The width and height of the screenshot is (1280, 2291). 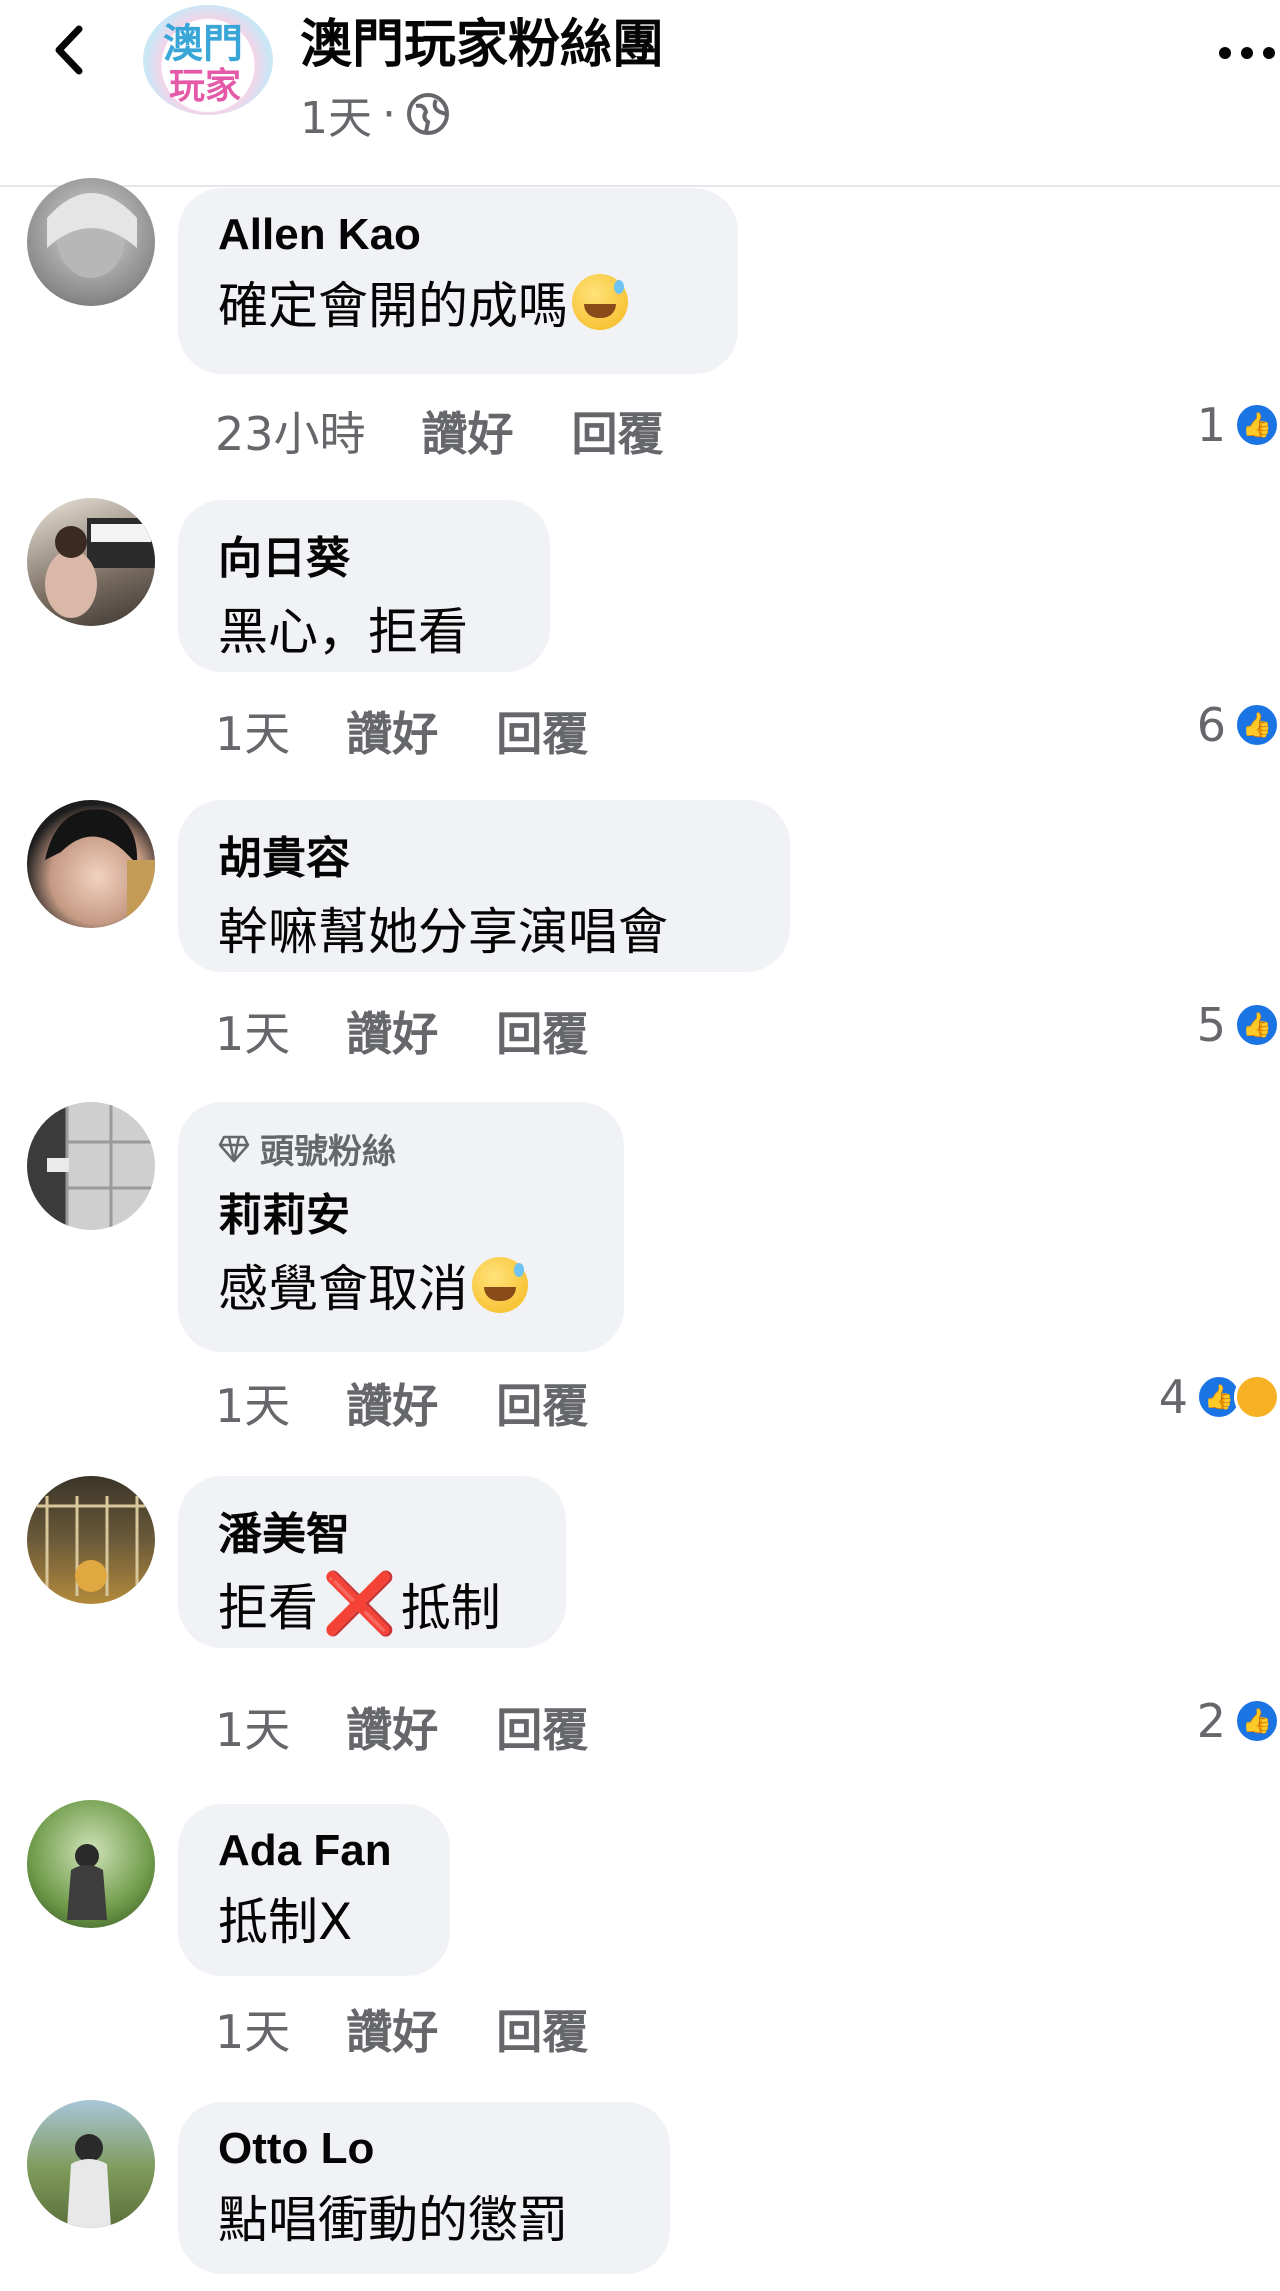 I want to click on comment-bubble: 潘美智 拒看 ❌ 抵制, so click(x=372, y=1562).